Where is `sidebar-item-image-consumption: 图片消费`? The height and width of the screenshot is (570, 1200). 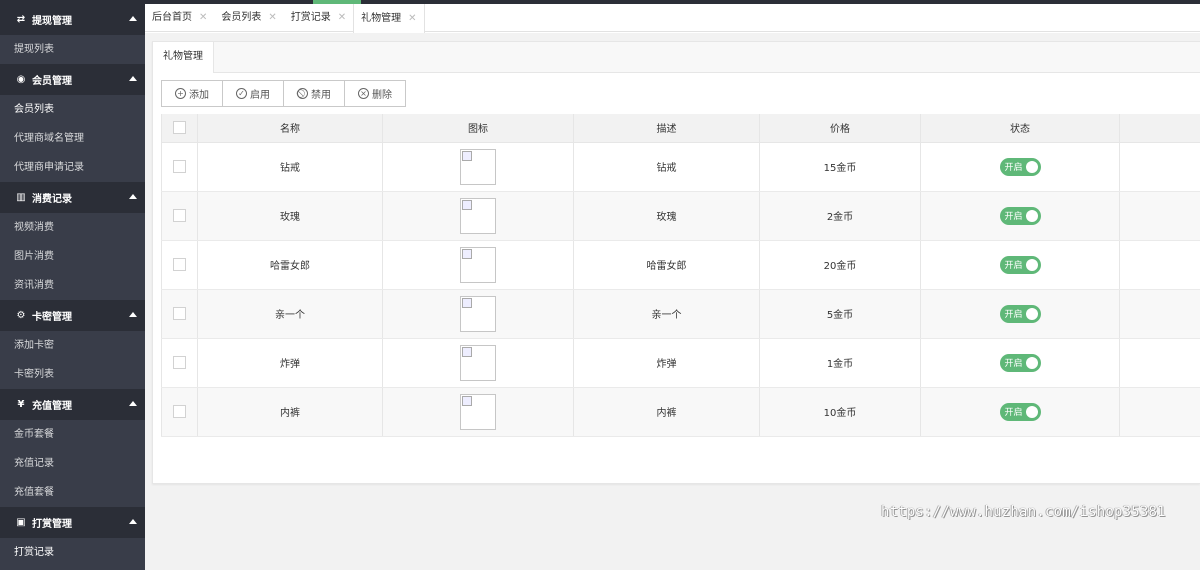 sidebar-item-image-consumption: 图片消费 is located at coordinates (72, 256).